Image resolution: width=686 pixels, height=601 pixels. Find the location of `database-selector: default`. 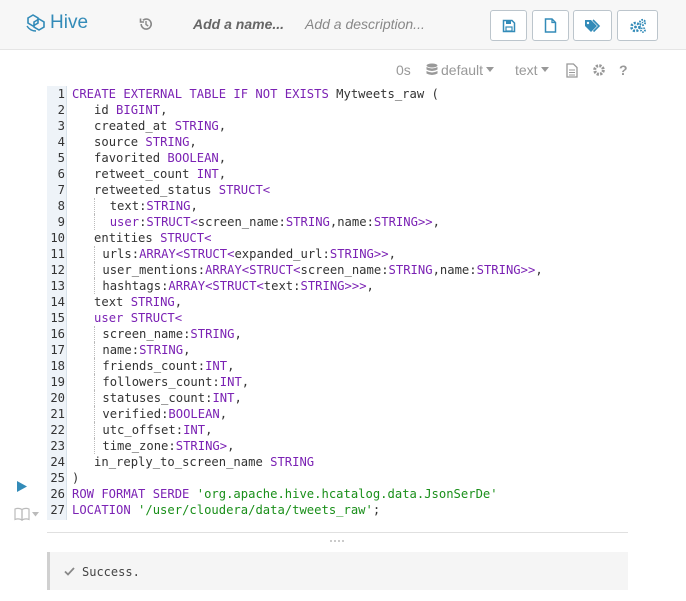

database-selector: default is located at coordinates (460, 70).